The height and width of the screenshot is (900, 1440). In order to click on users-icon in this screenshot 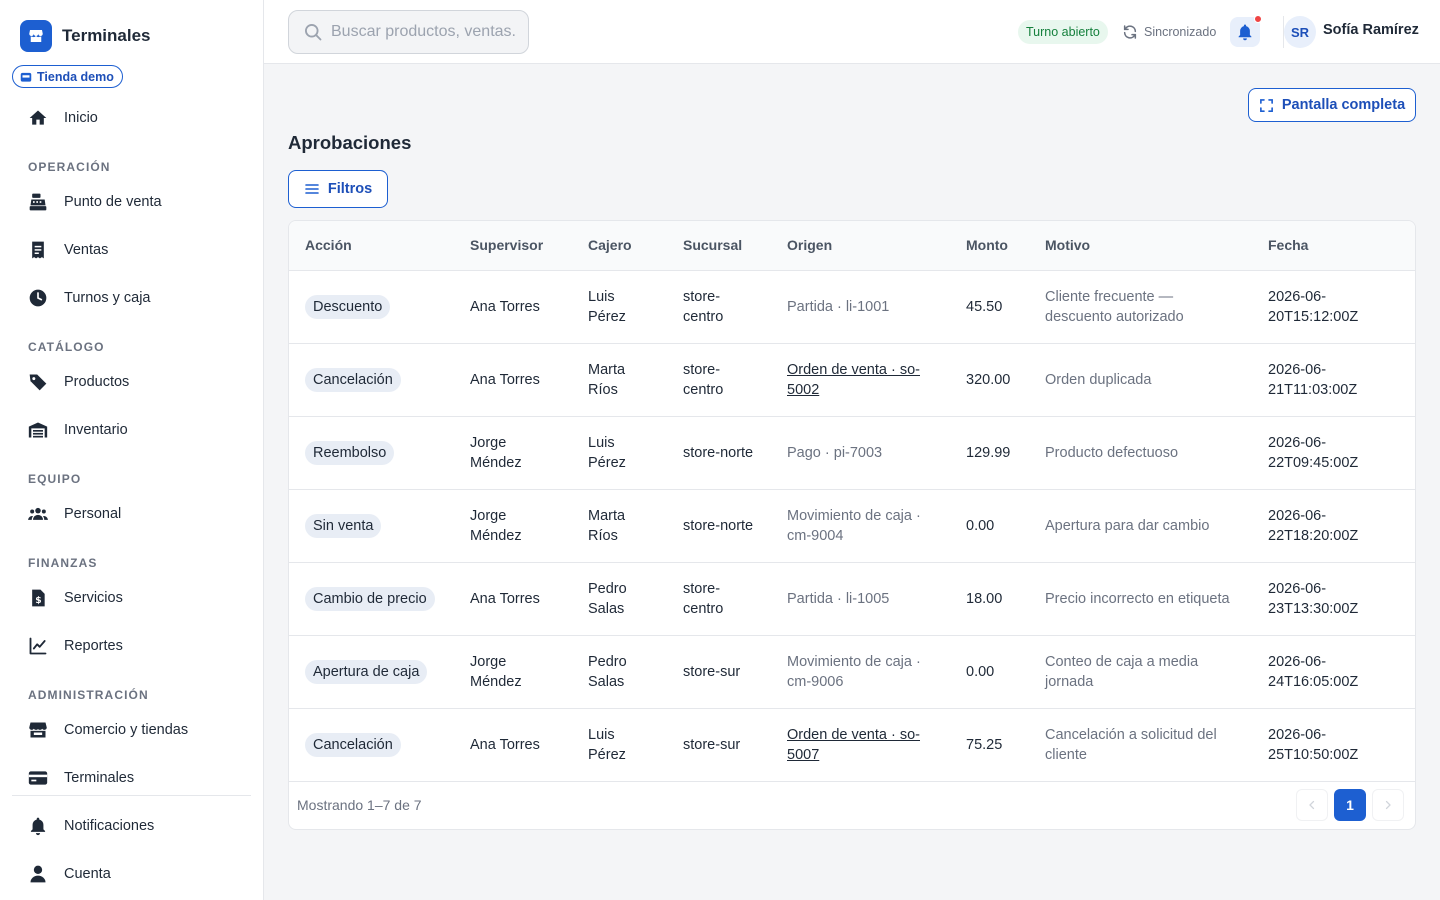, I will do `click(38, 514)`.